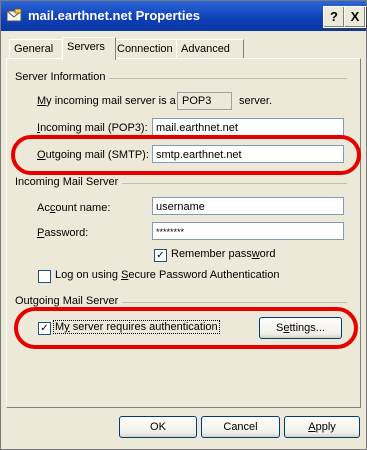 The image size is (367, 450). I want to click on incoming-mail-field: mail.earthnet.net, so click(248, 127).